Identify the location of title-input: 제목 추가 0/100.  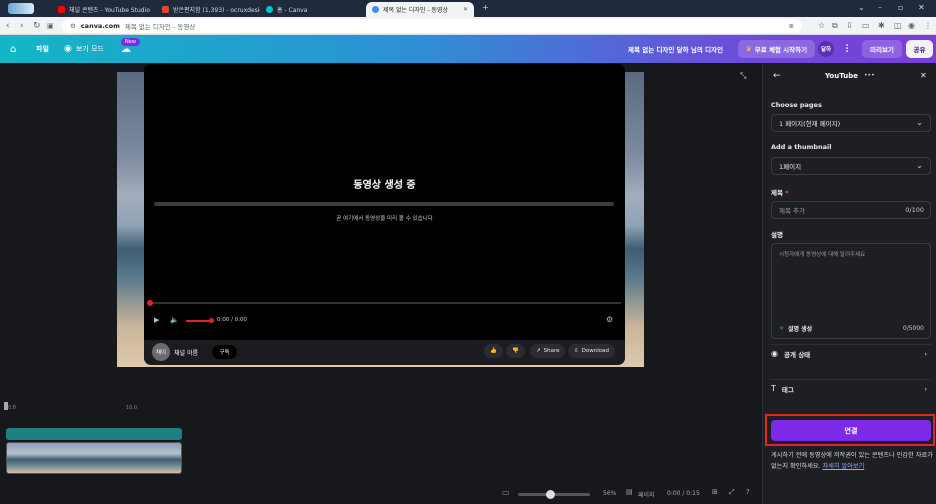
(851, 210).